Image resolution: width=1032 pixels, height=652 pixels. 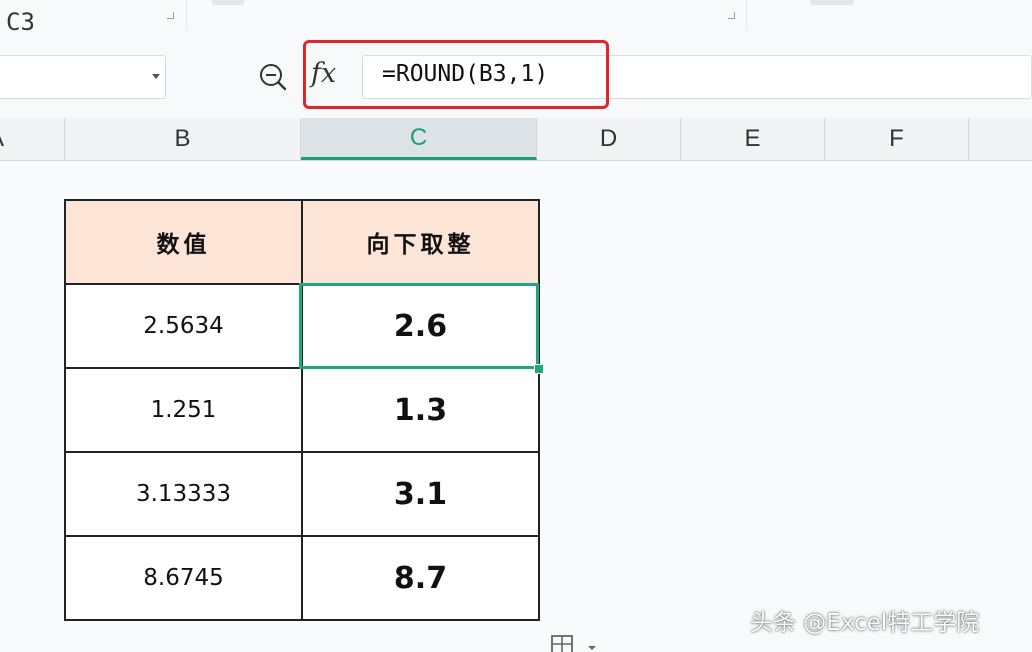 I want to click on ribbon-strip, so click(x=516, y=15).